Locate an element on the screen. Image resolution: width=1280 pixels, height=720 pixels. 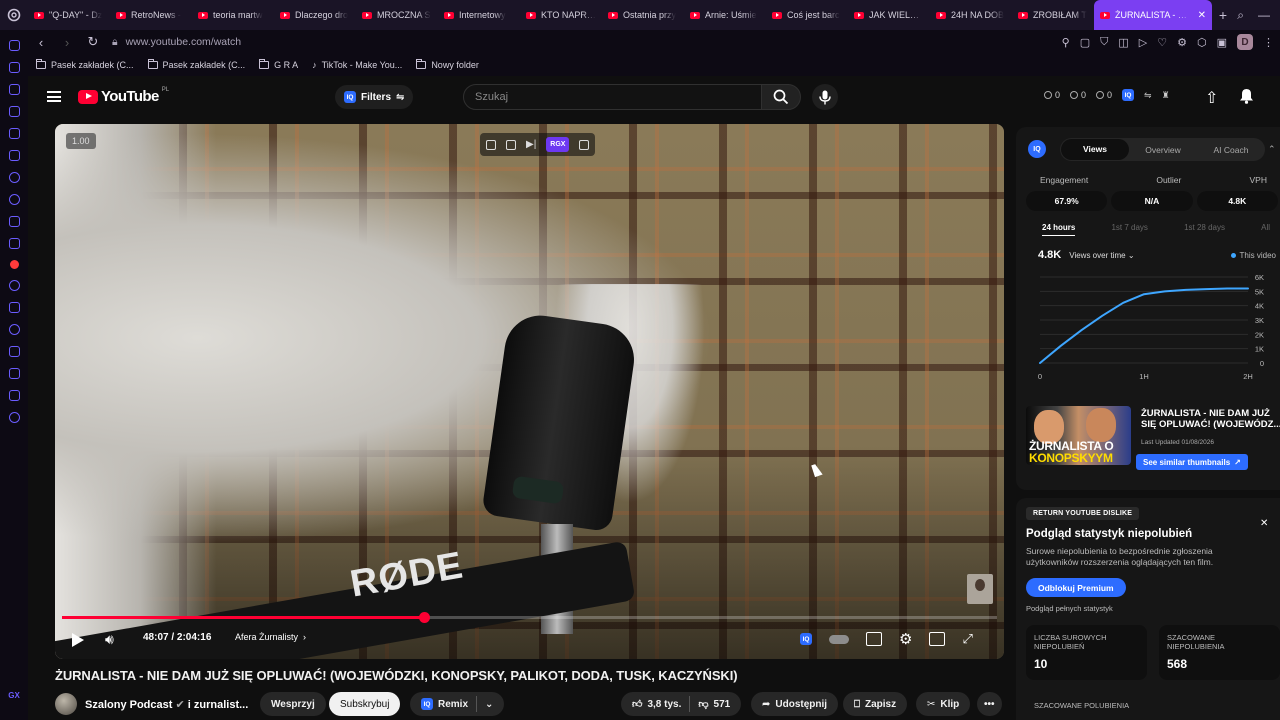
guide-menu-icon is located at coordinates (54, 96).